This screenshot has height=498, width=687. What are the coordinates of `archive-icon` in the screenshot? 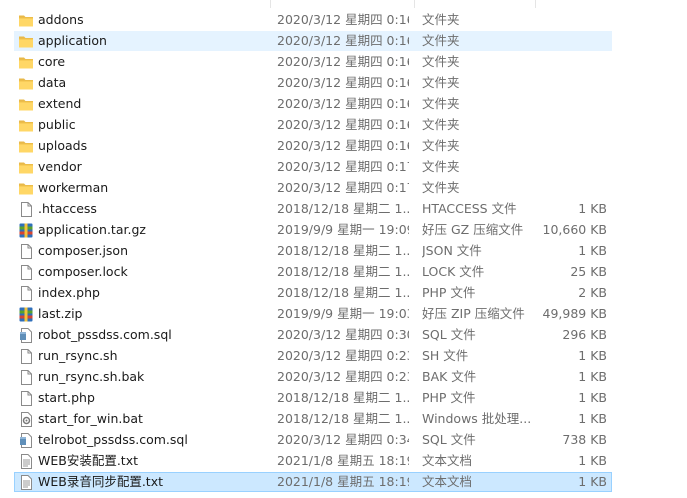 It's located at (26, 314).